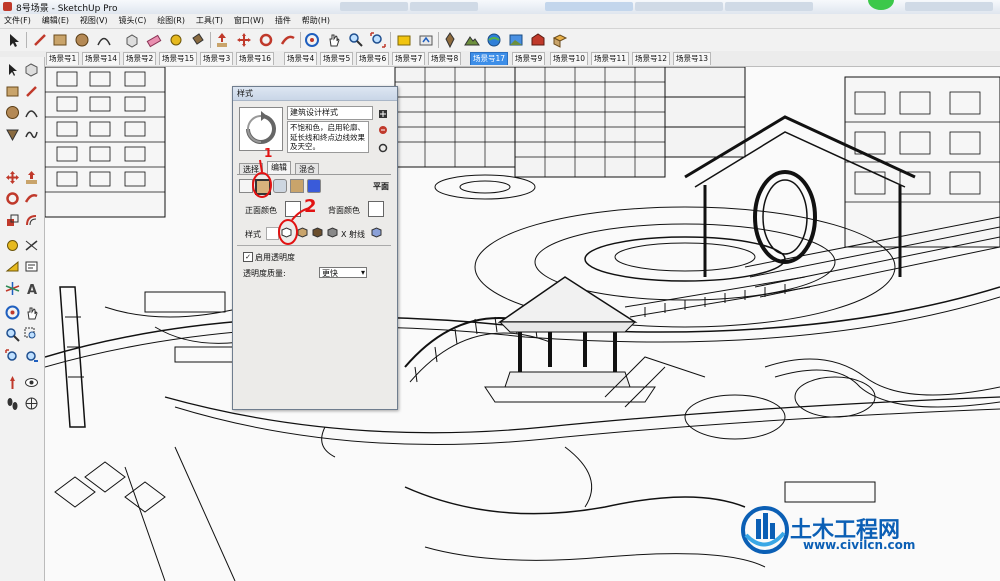  Describe the element at coordinates (31, 334) in the screenshot. I see `zoom-window-icon` at that location.